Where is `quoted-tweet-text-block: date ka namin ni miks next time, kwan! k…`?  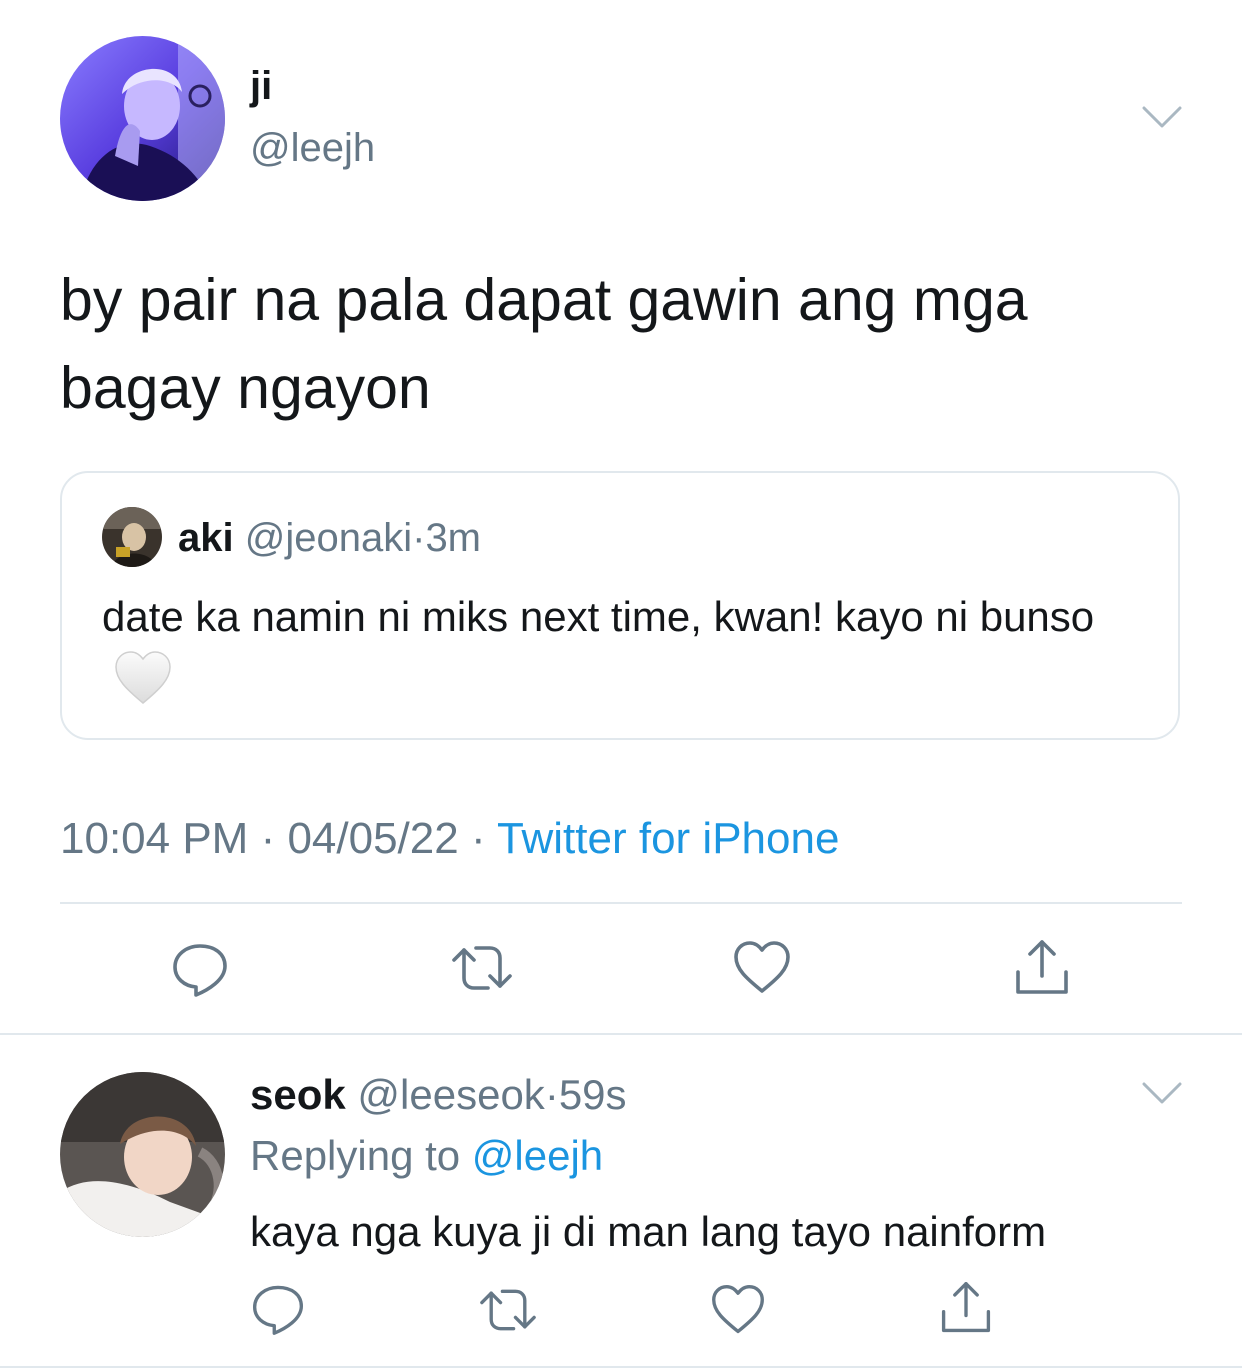
quoted-tweet-text-block: date ka namin ni miks next time, kwan! k… is located at coordinates (622, 654).